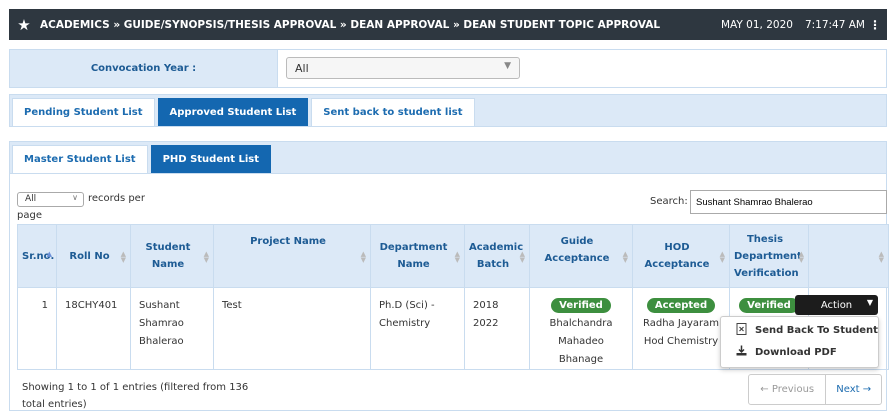 This screenshot has width=895, height=413. Describe the element at coordinates (172, 328) in the screenshot. I see `cell-student-name: Sushant Shamrao Bhalerao` at that location.